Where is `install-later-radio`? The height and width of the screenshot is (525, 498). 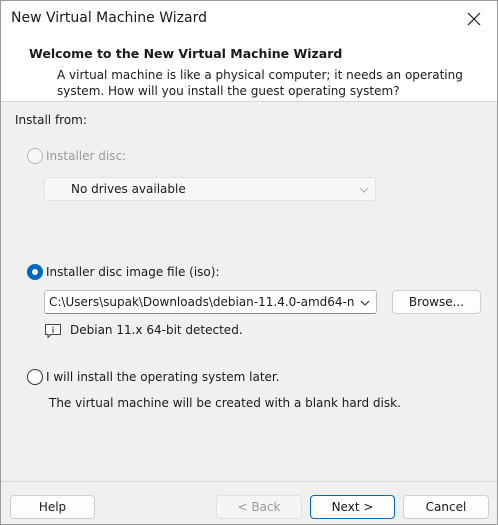 install-later-radio is located at coordinates (35, 377).